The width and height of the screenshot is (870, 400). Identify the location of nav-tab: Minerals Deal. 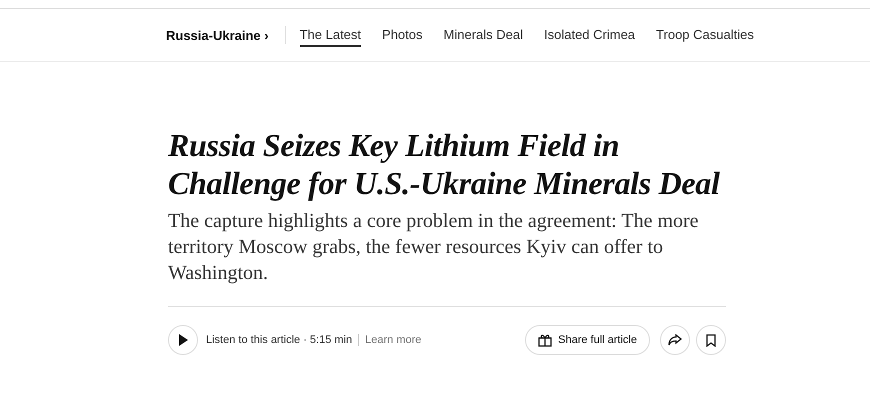
(483, 35).